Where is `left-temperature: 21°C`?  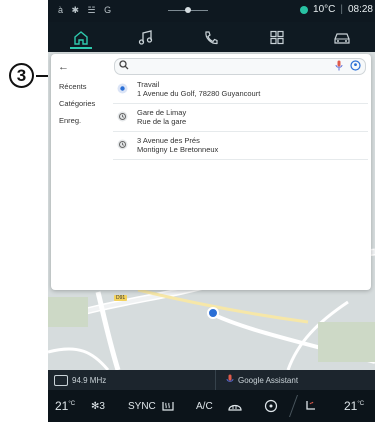 left-temperature: 21°C is located at coordinates (65, 406).